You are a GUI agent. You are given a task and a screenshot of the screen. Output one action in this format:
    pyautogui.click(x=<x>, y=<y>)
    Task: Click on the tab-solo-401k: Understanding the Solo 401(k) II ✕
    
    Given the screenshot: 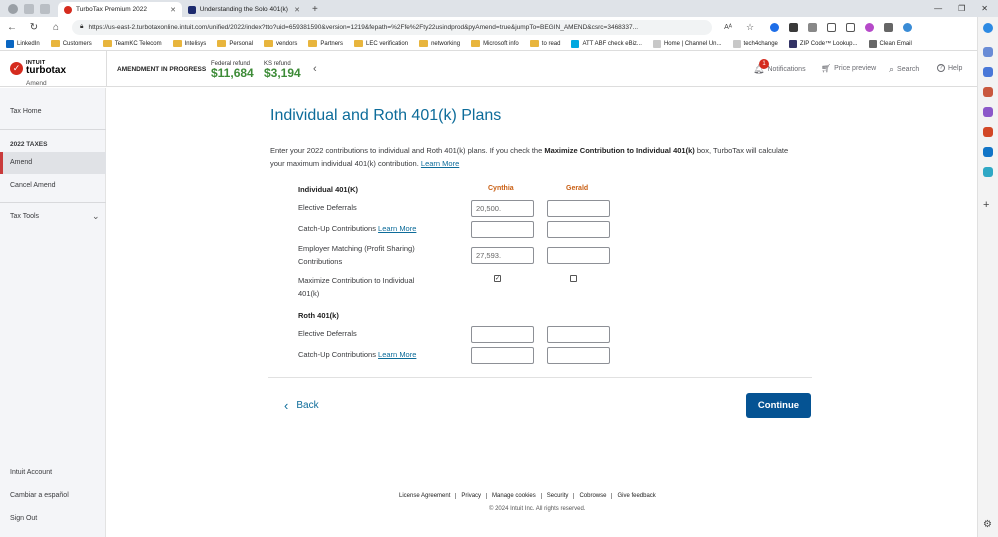 What is the action you would take?
    pyautogui.click(x=244, y=9)
    